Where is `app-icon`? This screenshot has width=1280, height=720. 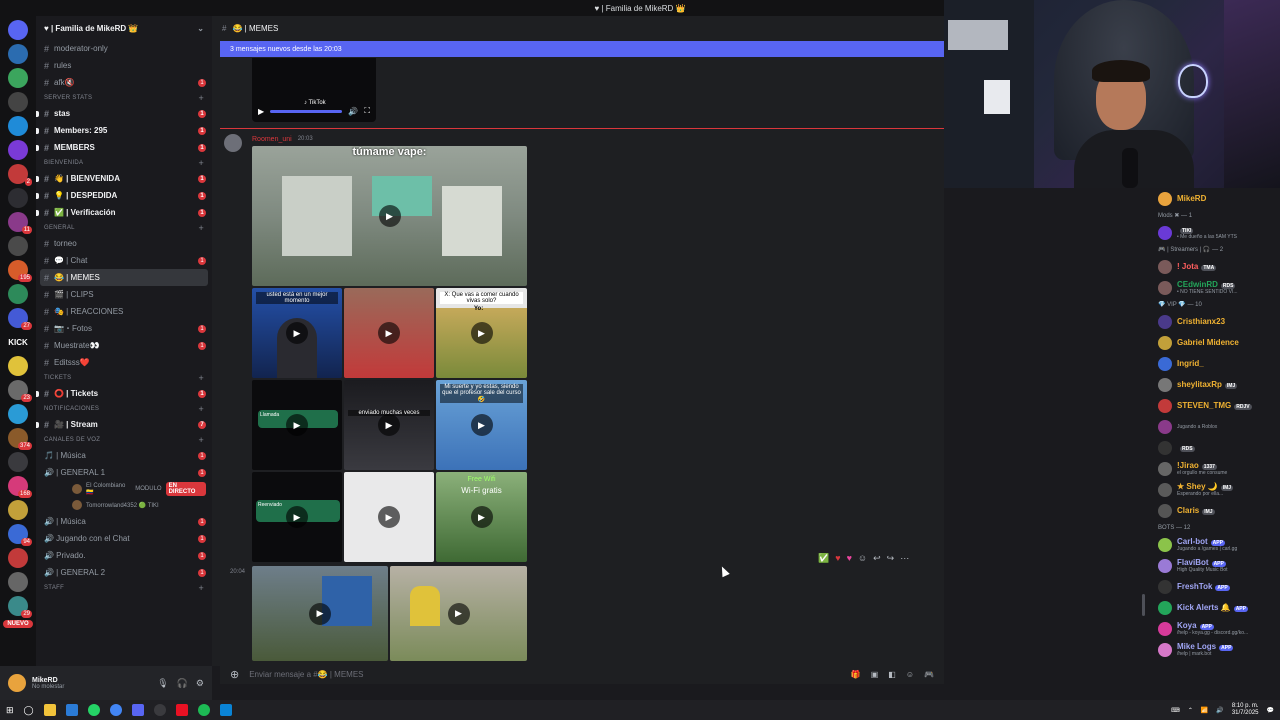
app-icon is located at coordinates (71, 710).